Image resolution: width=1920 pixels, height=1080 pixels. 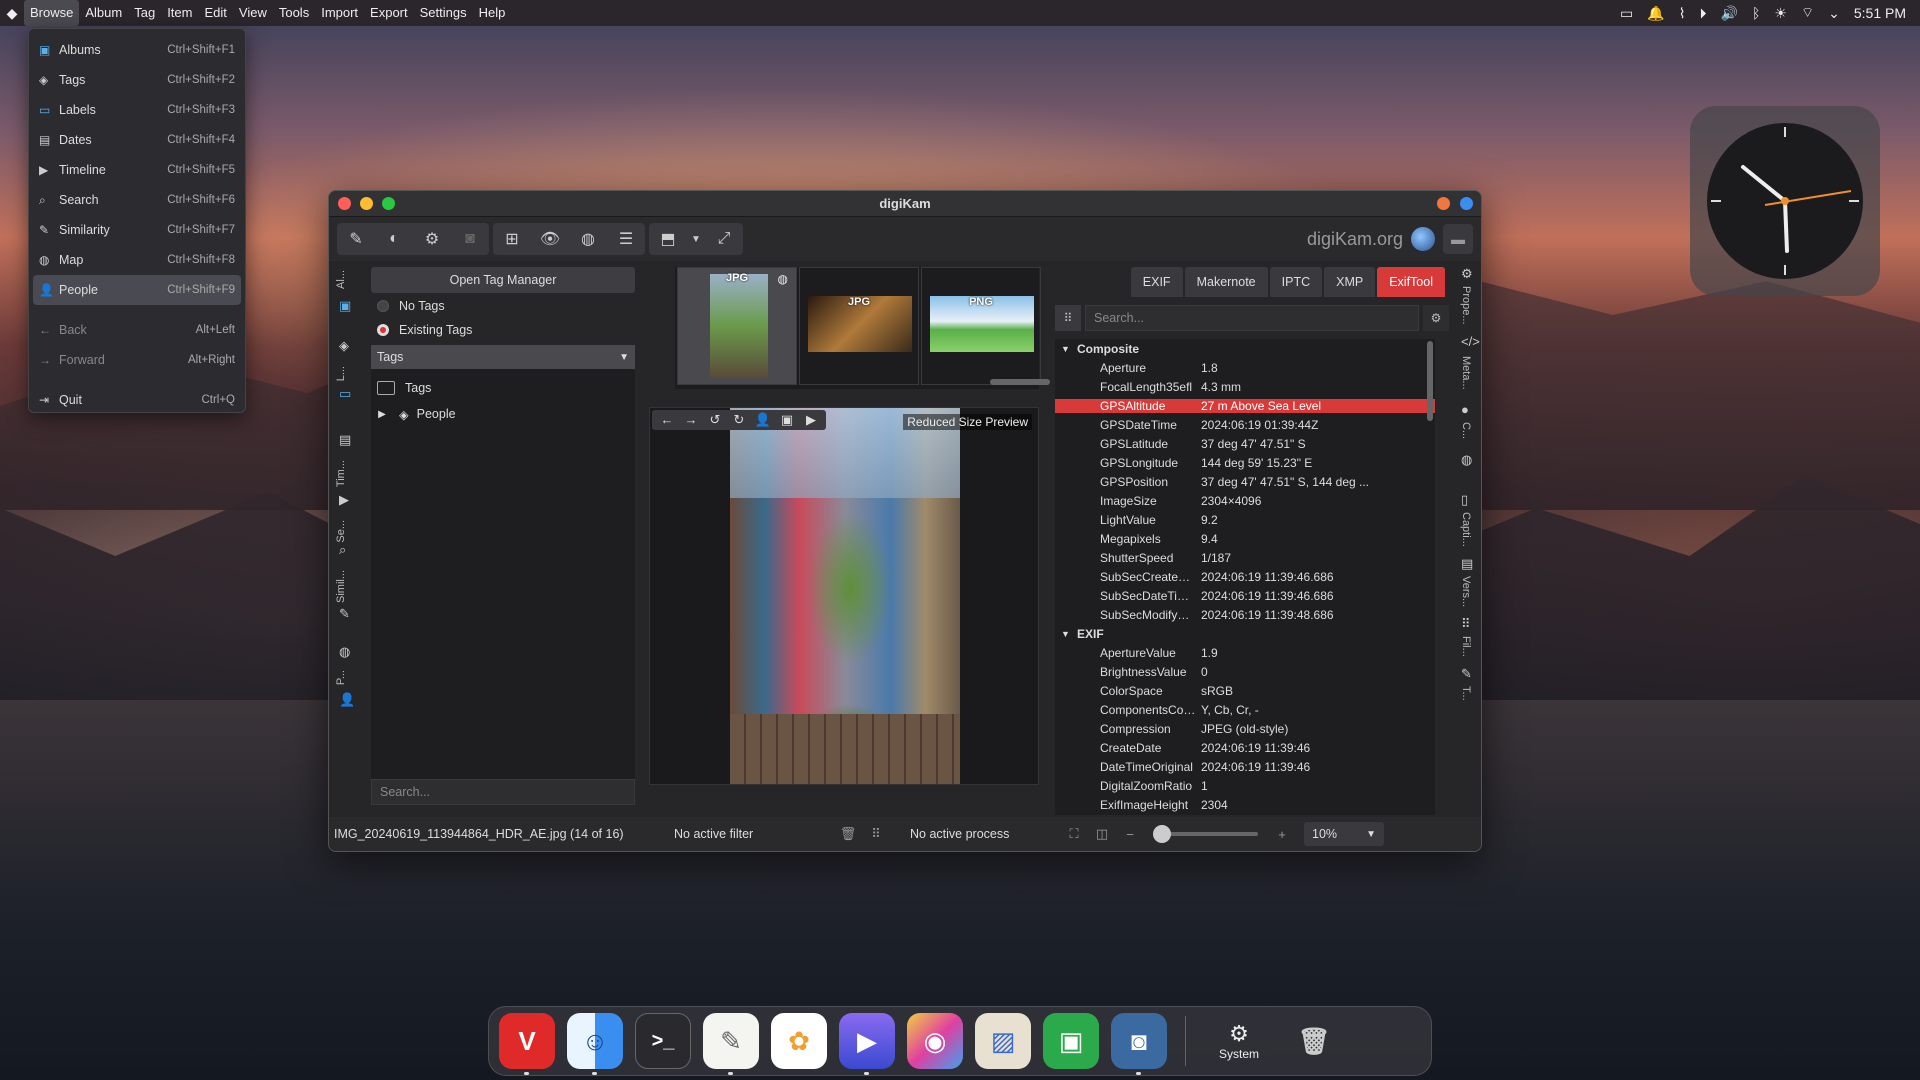 I want to click on tree-item-tags: Tags, so click(x=503, y=388).